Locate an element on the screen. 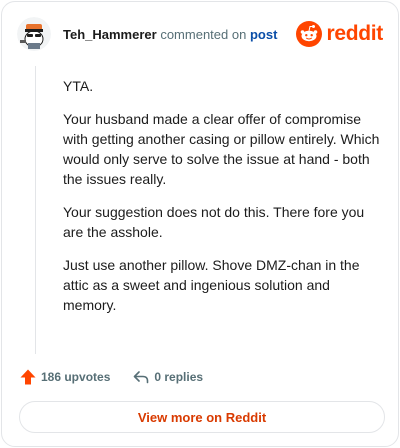 The image size is (400, 448). upvotes-count: 186 upvotes is located at coordinates (76, 377).